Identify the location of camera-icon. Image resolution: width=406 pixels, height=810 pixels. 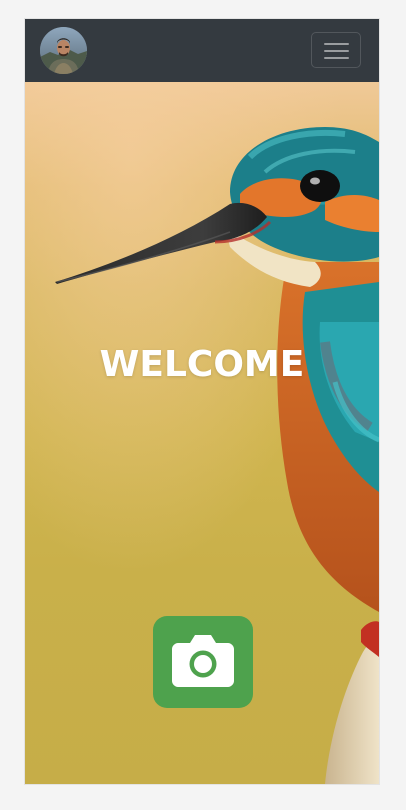
(203, 661).